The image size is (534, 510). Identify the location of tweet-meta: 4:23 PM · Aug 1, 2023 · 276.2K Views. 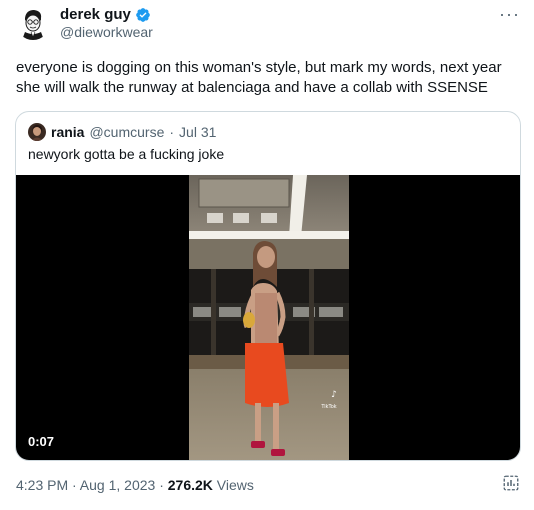
(135, 485).